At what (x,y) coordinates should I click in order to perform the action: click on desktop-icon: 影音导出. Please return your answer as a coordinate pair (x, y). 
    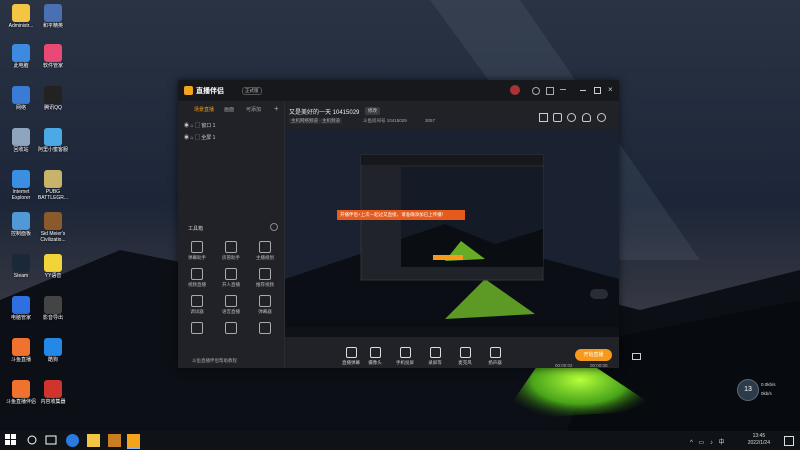
    Looking at the image, I should click on (53, 308).